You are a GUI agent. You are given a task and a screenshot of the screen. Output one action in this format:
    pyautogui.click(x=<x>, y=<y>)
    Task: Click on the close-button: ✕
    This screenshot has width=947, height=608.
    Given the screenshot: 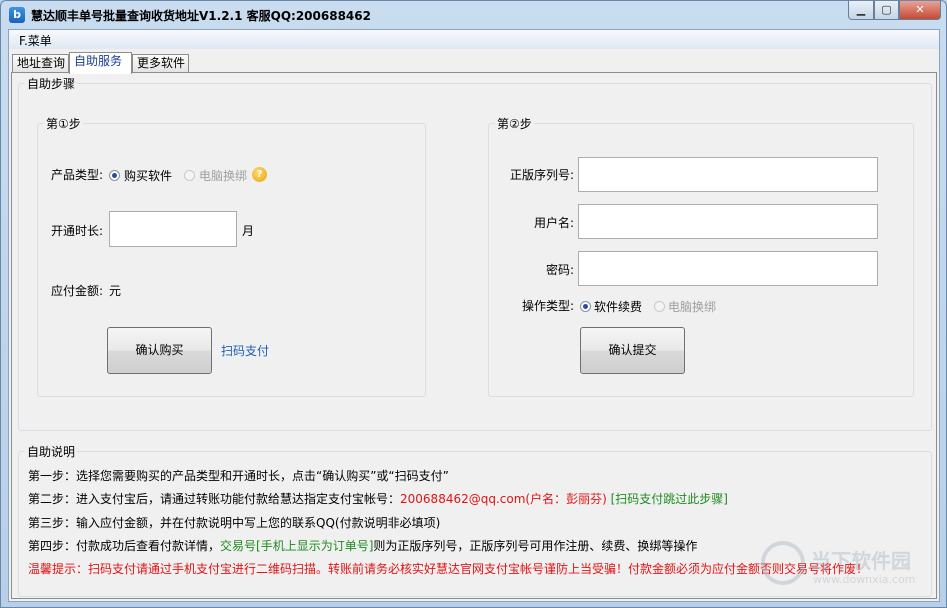 What is the action you would take?
    pyautogui.click(x=920, y=10)
    